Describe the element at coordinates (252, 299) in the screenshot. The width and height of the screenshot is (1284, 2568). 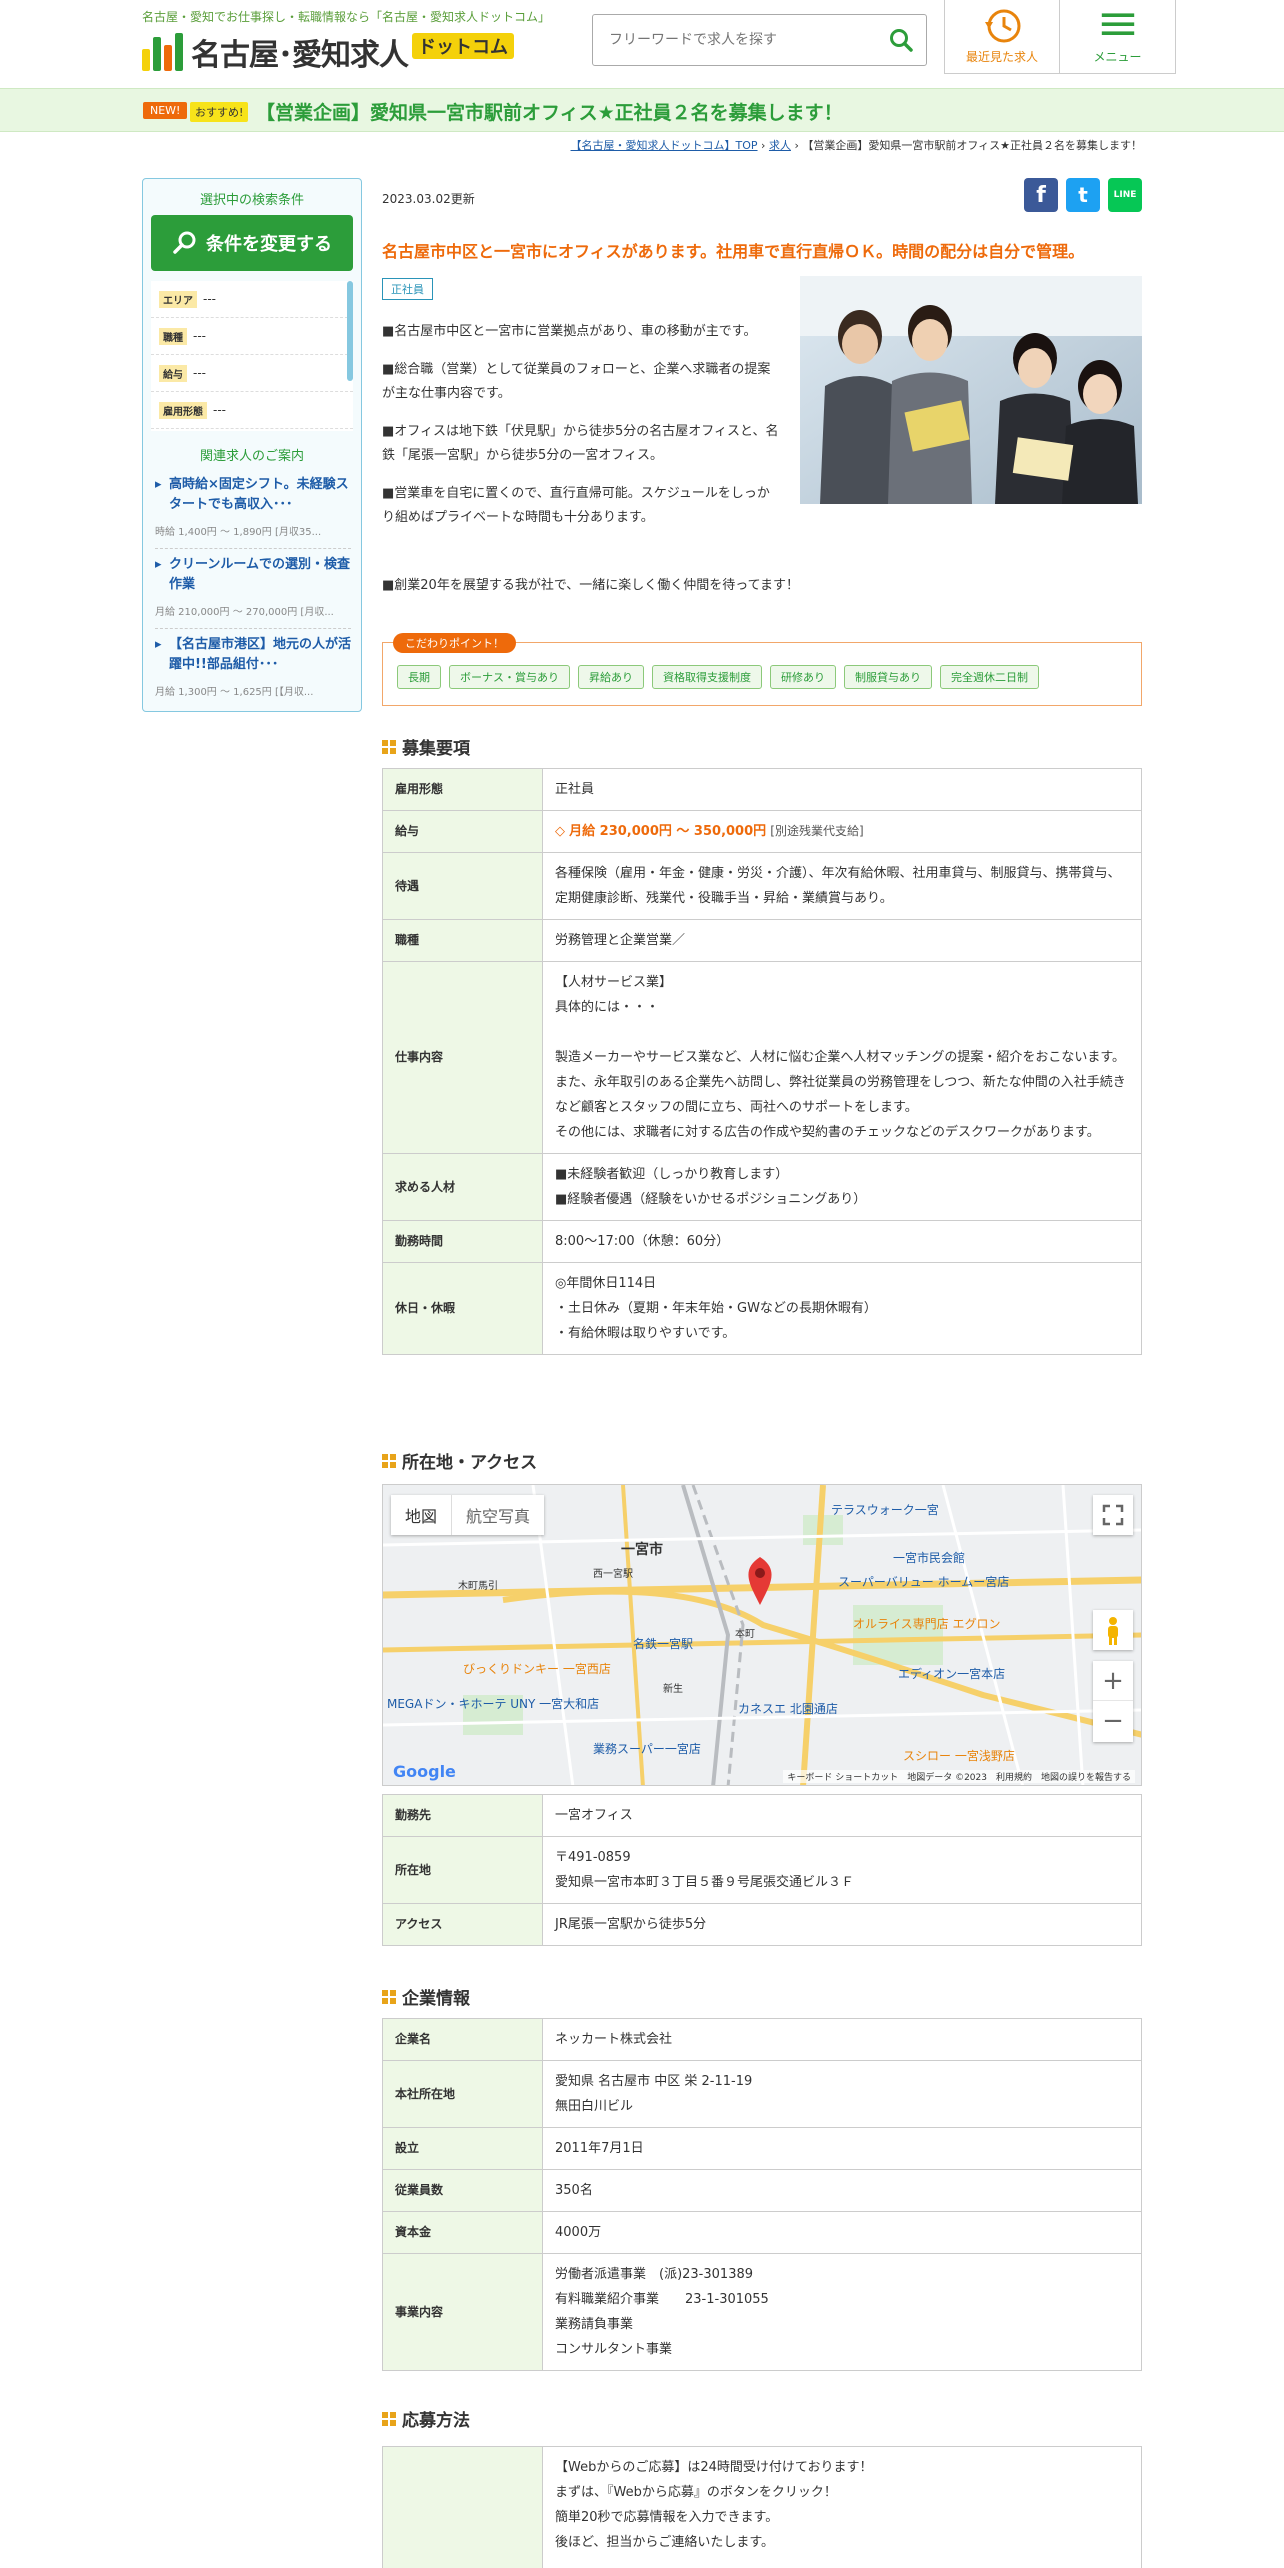
I see `filter-area: エリア ---` at that location.